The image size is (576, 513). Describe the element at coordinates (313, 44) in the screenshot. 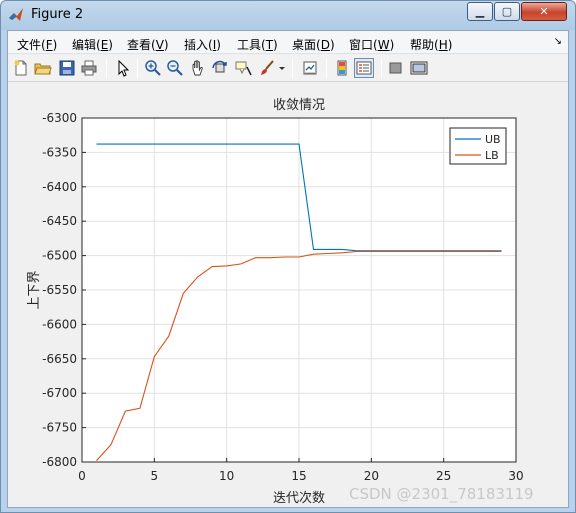

I see `menu-desktop: 桌面(D)` at that location.